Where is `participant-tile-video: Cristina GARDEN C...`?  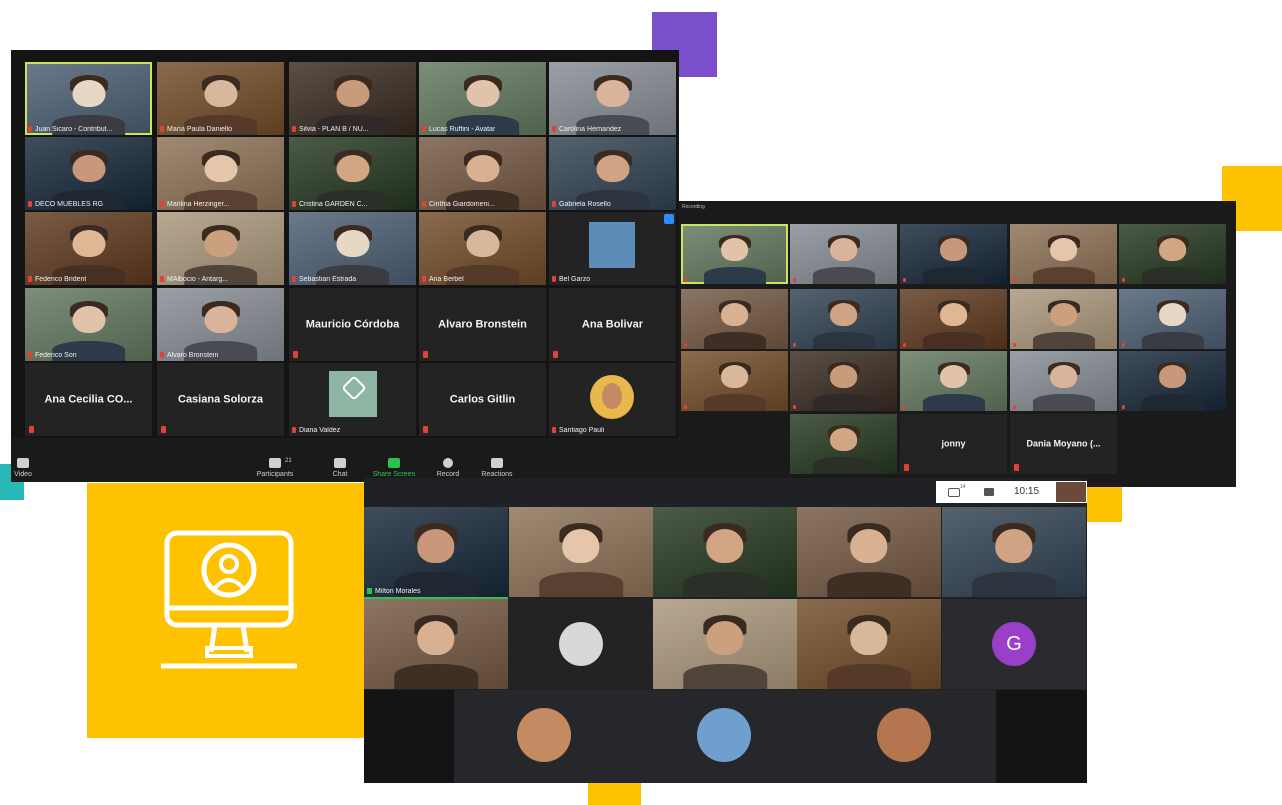
participant-tile-video: Cristina GARDEN C... is located at coordinates (352, 173).